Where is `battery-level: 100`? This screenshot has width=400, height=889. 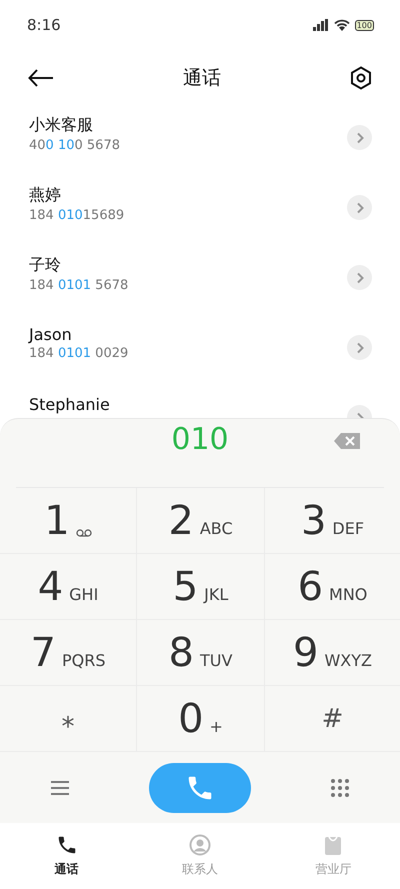
battery-level: 100 is located at coordinates (364, 25).